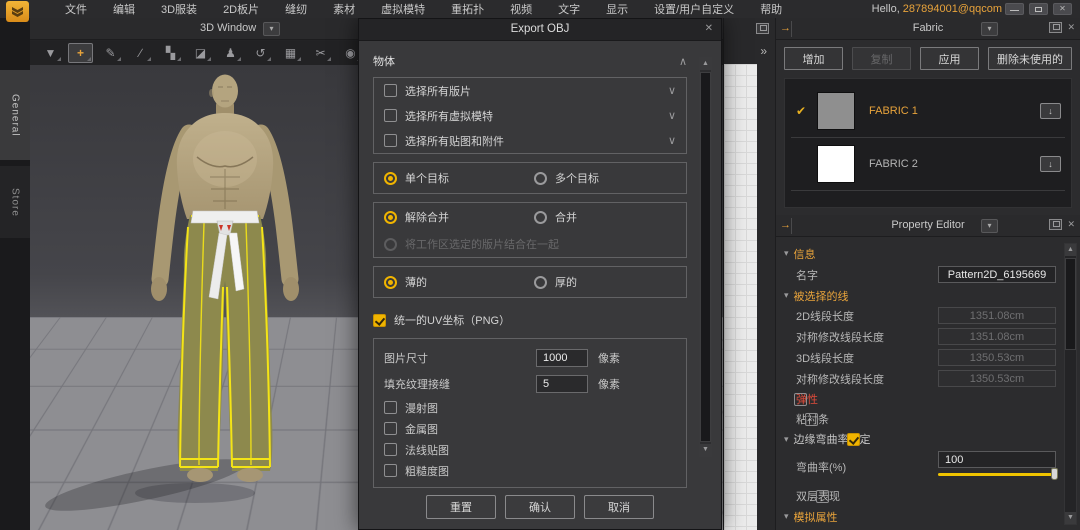  What do you see at coordinates (709, 28) in the screenshot?
I see `dialog-close-icon: ✕` at bounding box center [709, 28].